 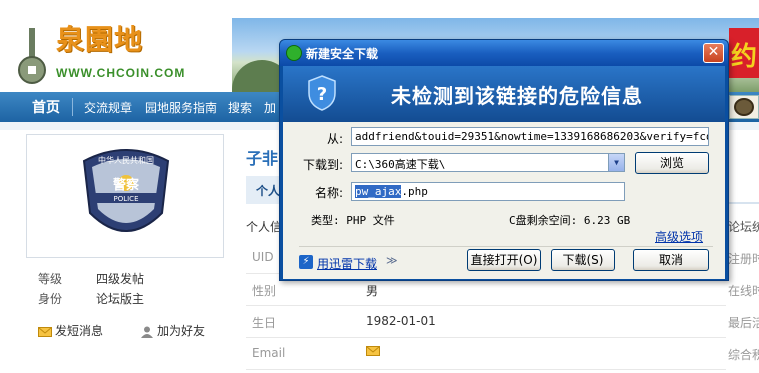 What do you see at coordinates (486, 354) in the screenshot?
I see `table-row: Email` at bounding box center [486, 354].